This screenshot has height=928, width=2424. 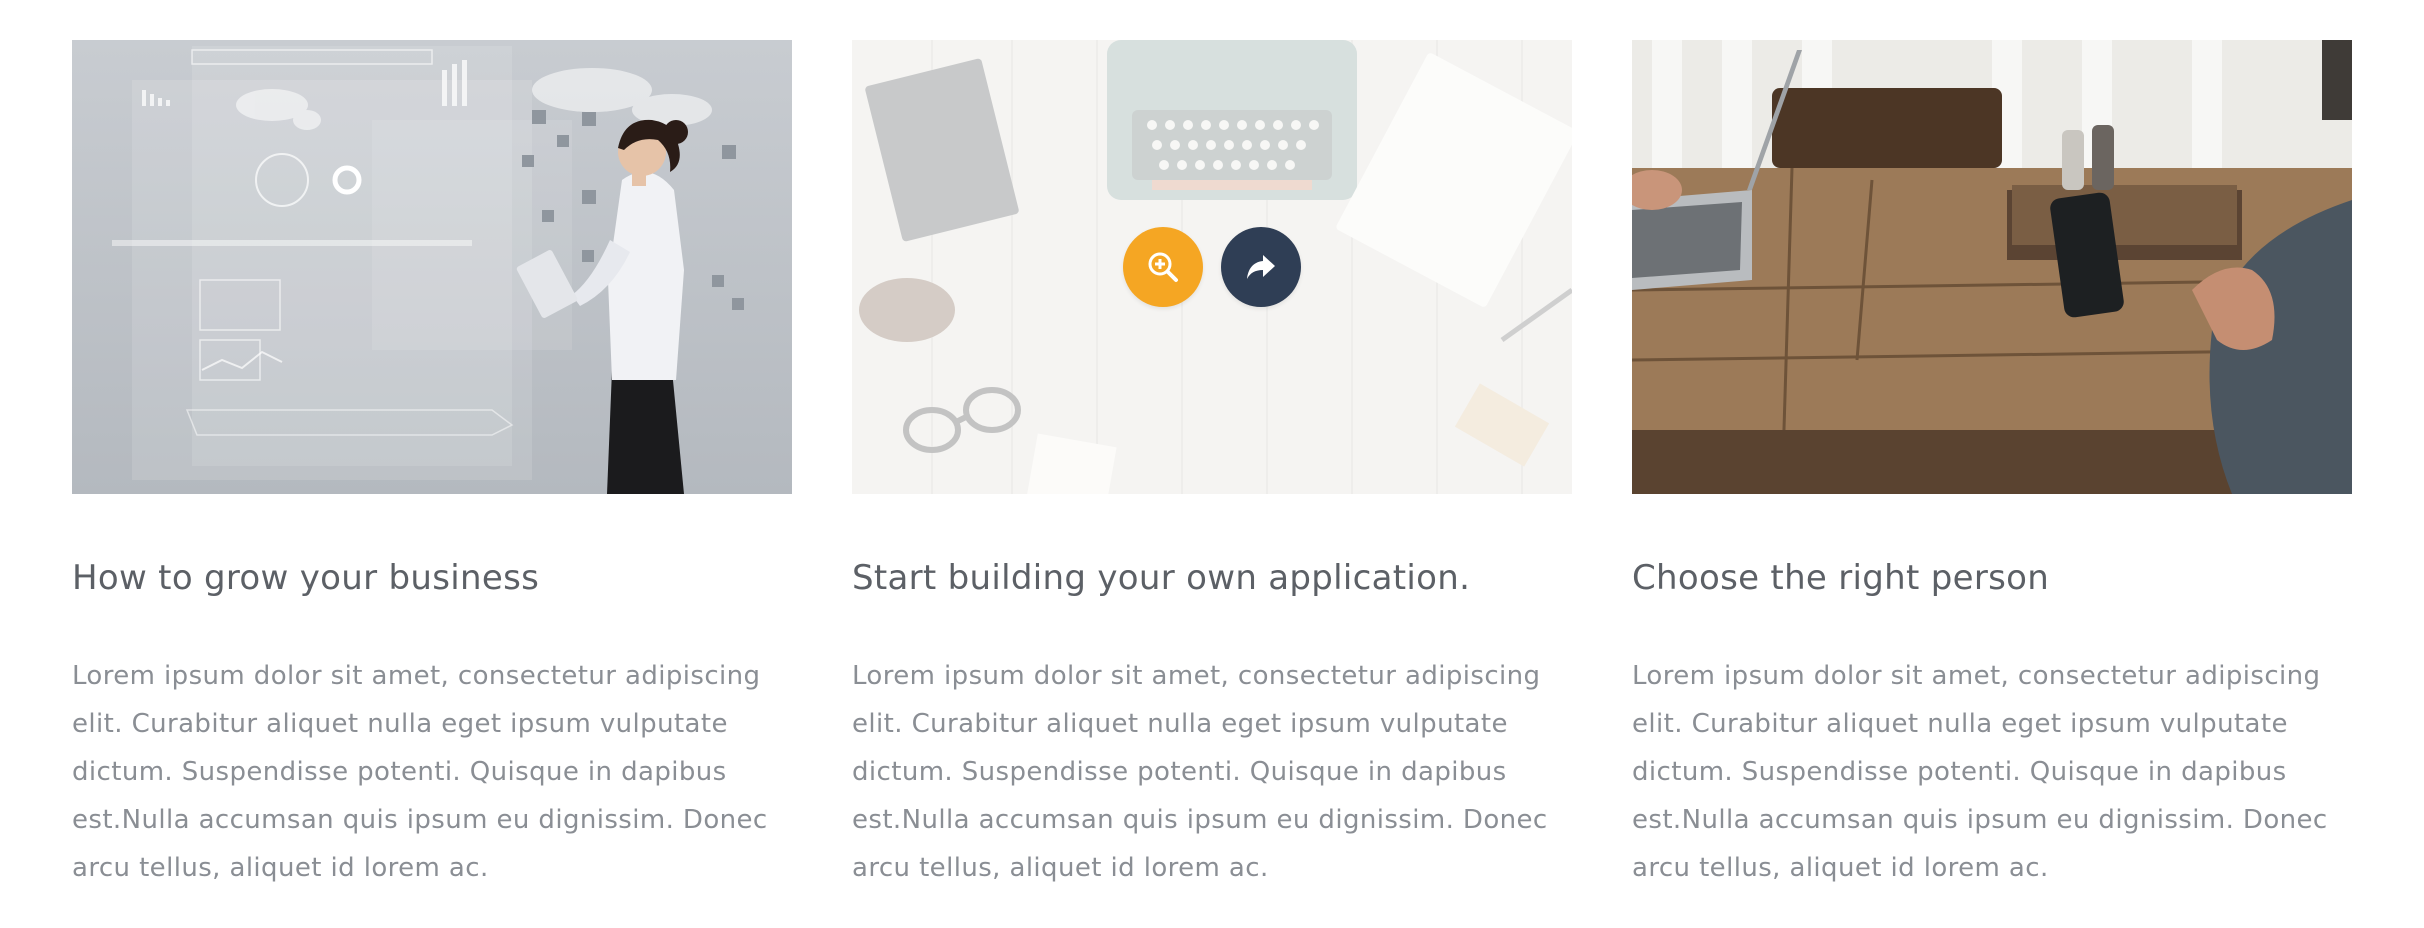 I want to click on card-2-hover-actions, so click(x=1212, y=267).